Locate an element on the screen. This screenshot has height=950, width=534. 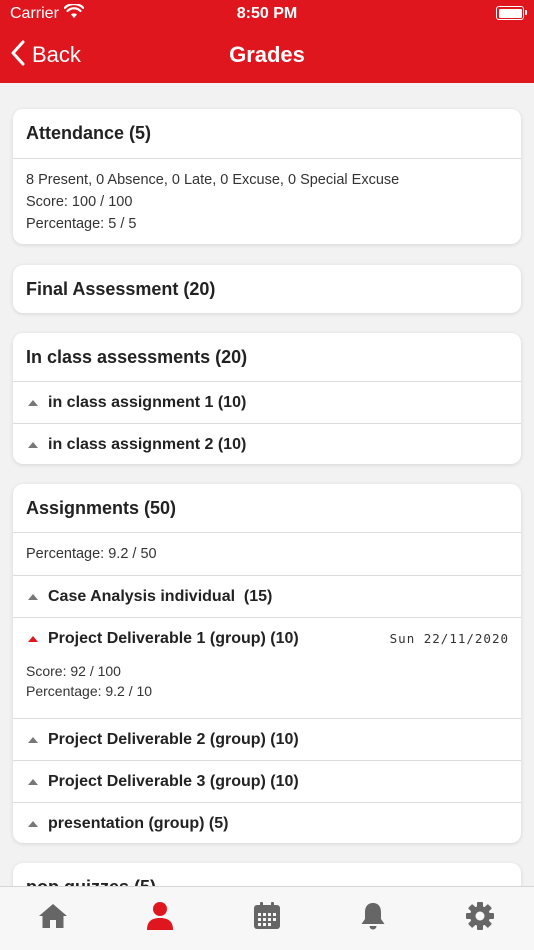
home-icon is located at coordinates (53, 918).